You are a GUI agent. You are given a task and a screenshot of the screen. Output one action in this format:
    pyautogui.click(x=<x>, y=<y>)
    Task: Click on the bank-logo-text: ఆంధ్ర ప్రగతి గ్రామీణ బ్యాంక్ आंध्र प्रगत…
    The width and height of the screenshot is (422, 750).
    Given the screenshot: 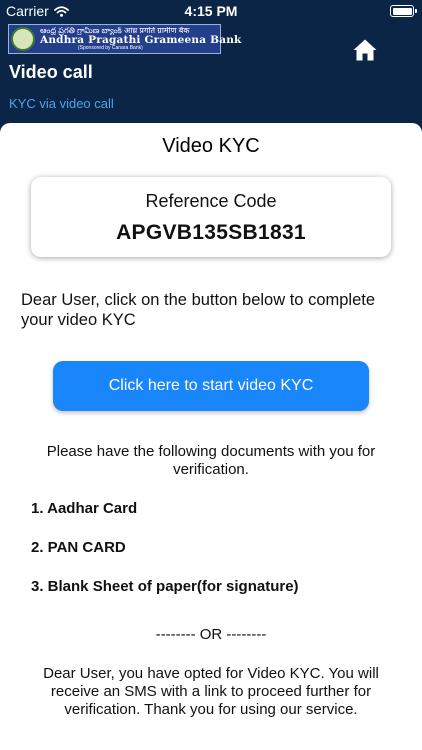 What is the action you would take?
    pyautogui.click(x=141, y=39)
    